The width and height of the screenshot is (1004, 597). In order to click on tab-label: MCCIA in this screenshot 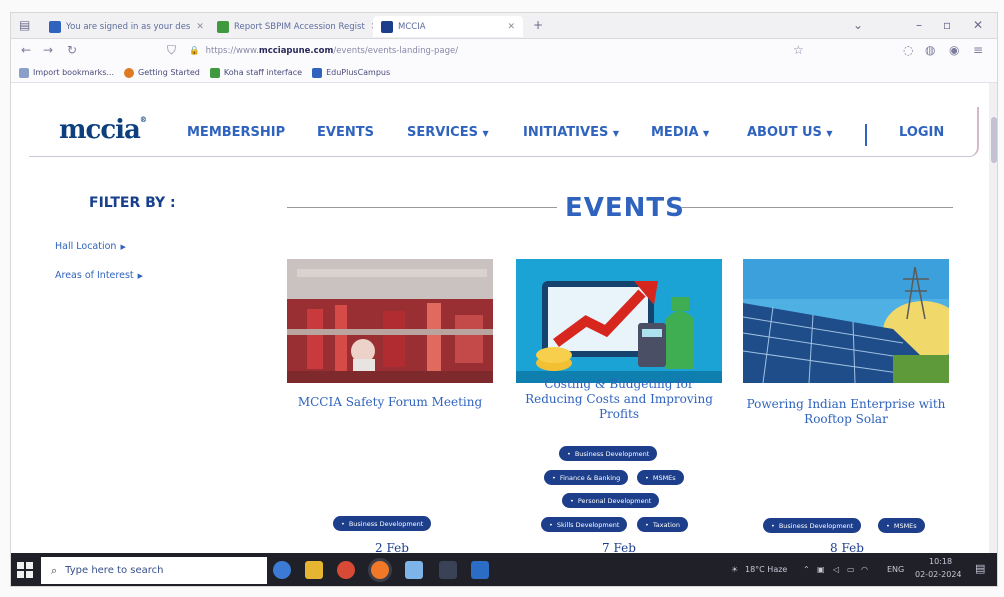, I will do `click(412, 26)`.